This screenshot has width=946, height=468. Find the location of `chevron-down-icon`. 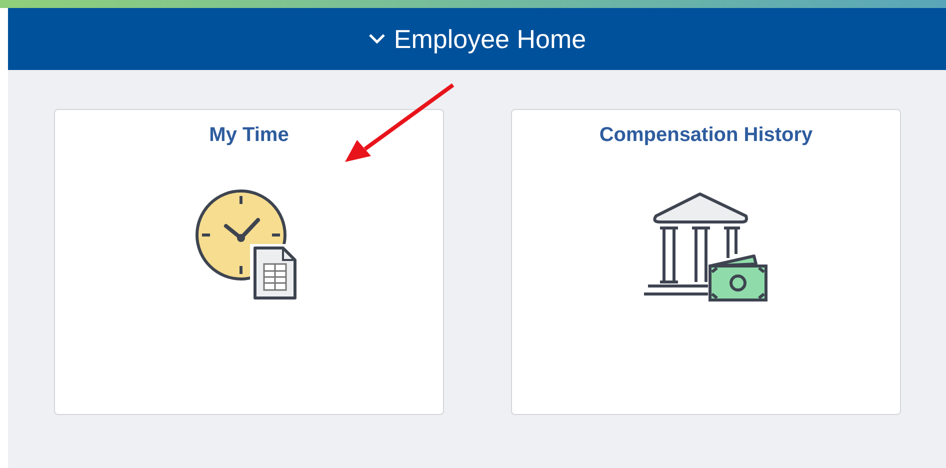

chevron-down-icon is located at coordinates (377, 39).